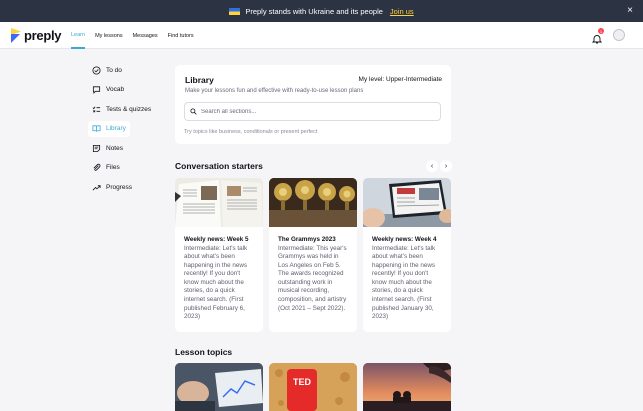 The image size is (643, 411). Describe the element at coordinates (402, 11) in the screenshot. I see `join-us-link: Join us` at that location.